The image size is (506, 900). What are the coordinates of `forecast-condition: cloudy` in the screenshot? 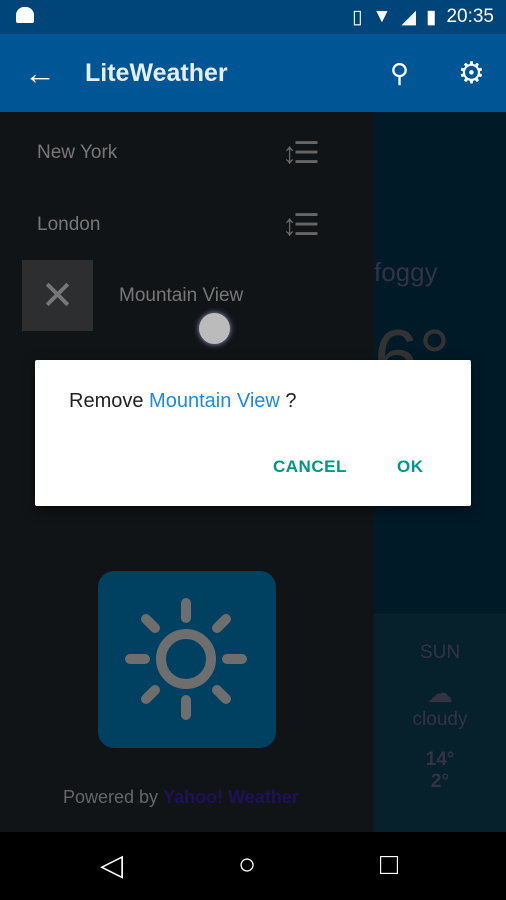 It's located at (440, 719).